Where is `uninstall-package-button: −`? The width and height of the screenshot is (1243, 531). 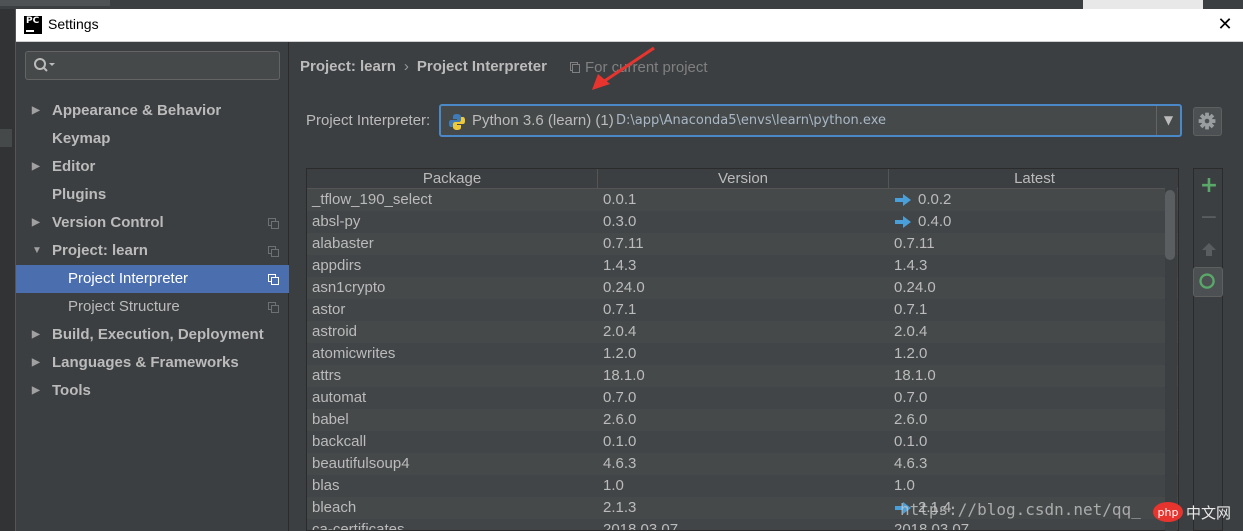 uninstall-package-button: − is located at coordinates (1209, 218).